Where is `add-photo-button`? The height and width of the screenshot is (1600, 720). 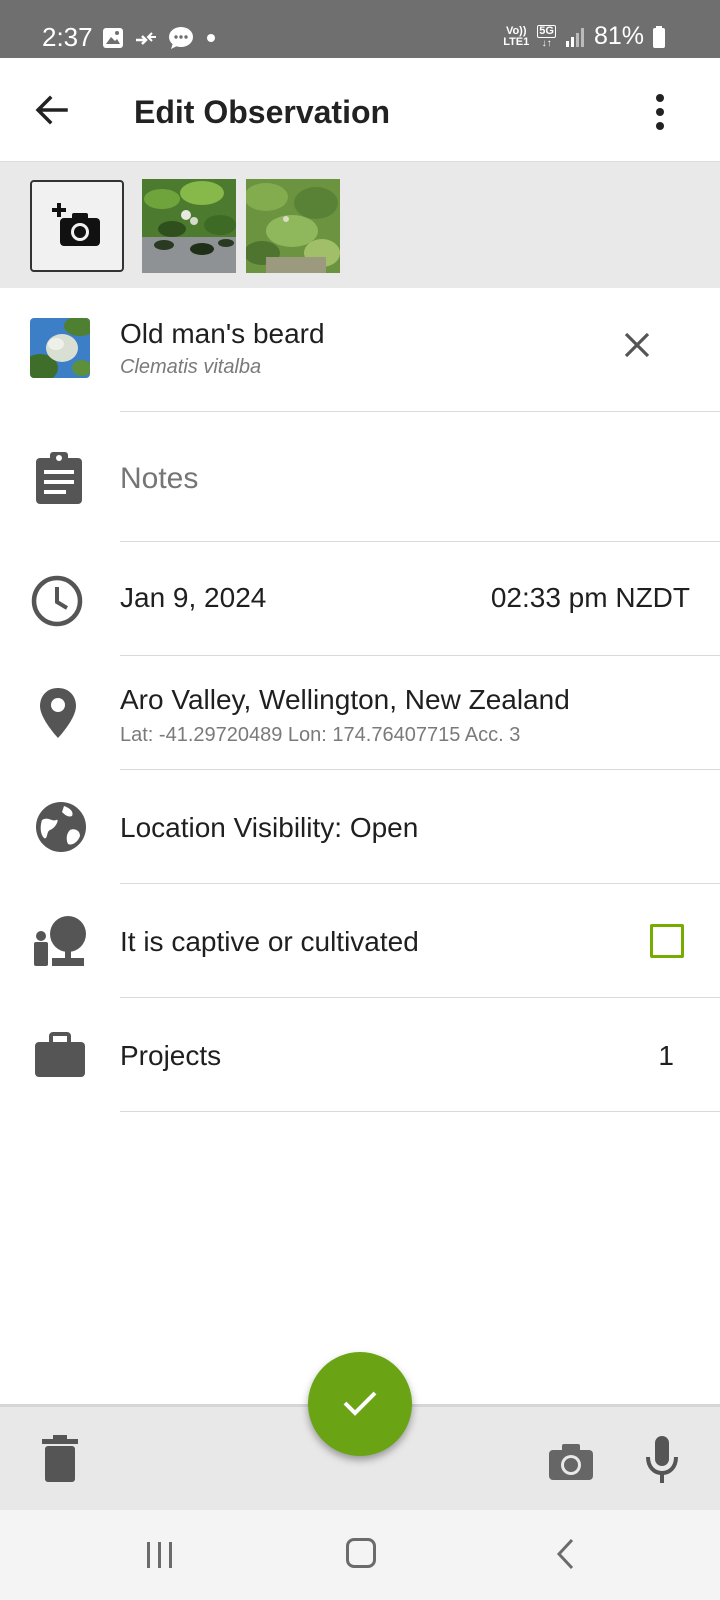
add-photo-button is located at coordinates (77, 226).